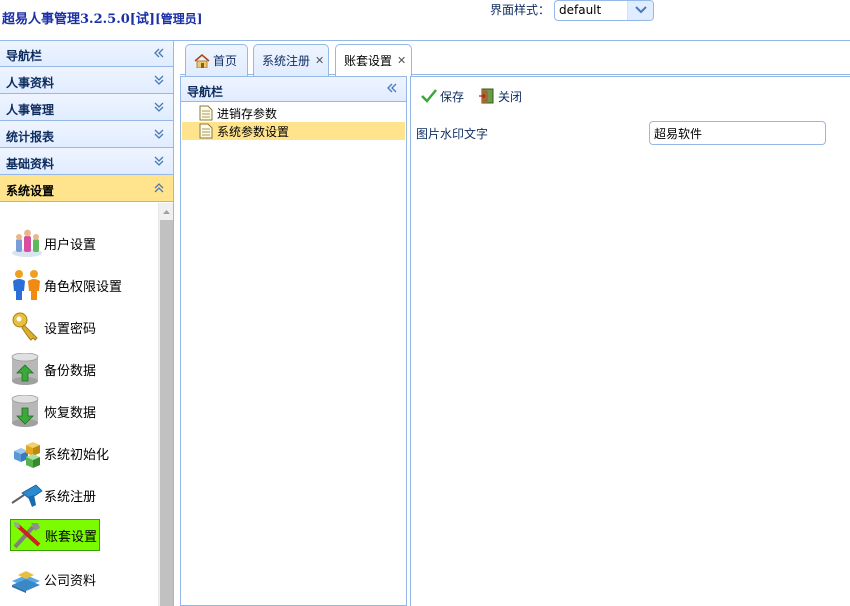 The height and width of the screenshot is (606, 850). What do you see at coordinates (86, 54) in the screenshot?
I see `left-nav-header: 导航栏` at bounding box center [86, 54].